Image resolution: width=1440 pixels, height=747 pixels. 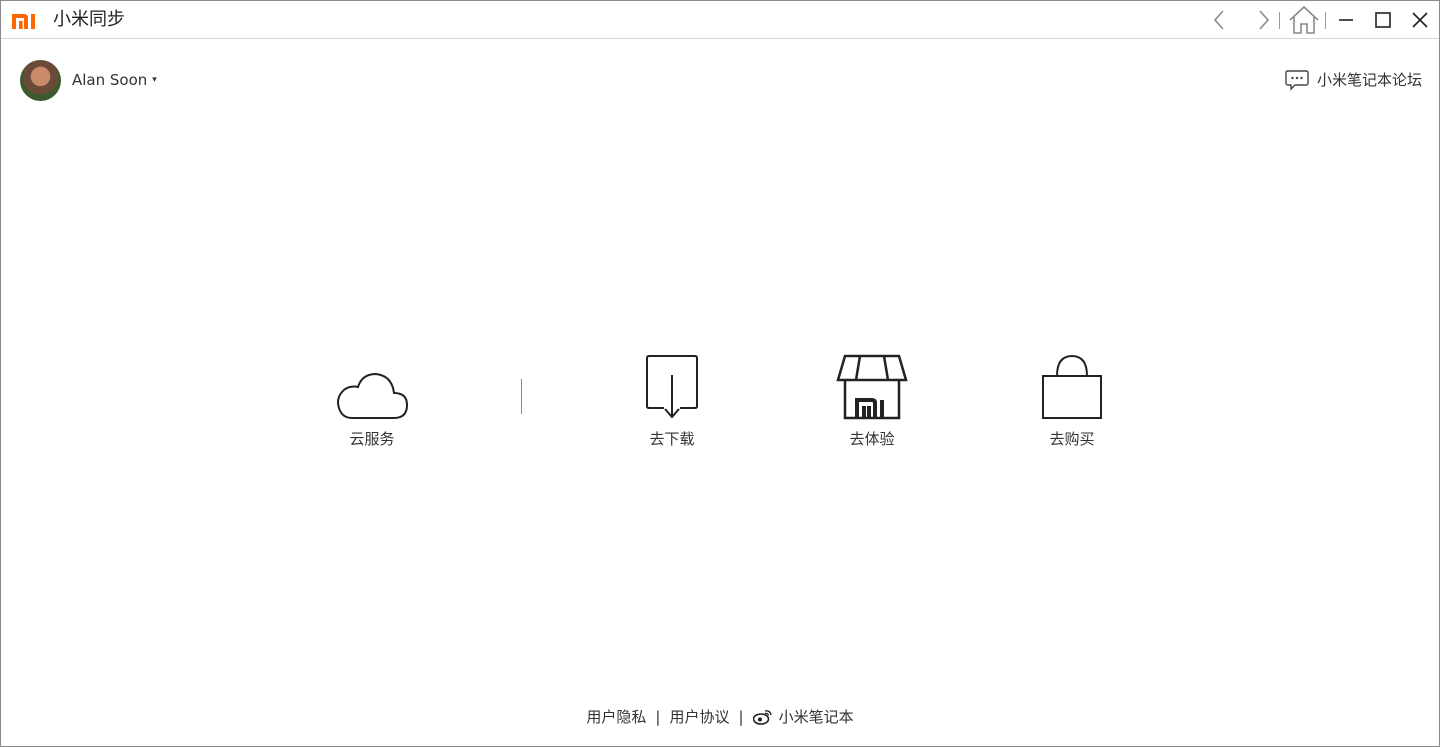 I want to click on minimize-button, so click(x=1346, y=20).